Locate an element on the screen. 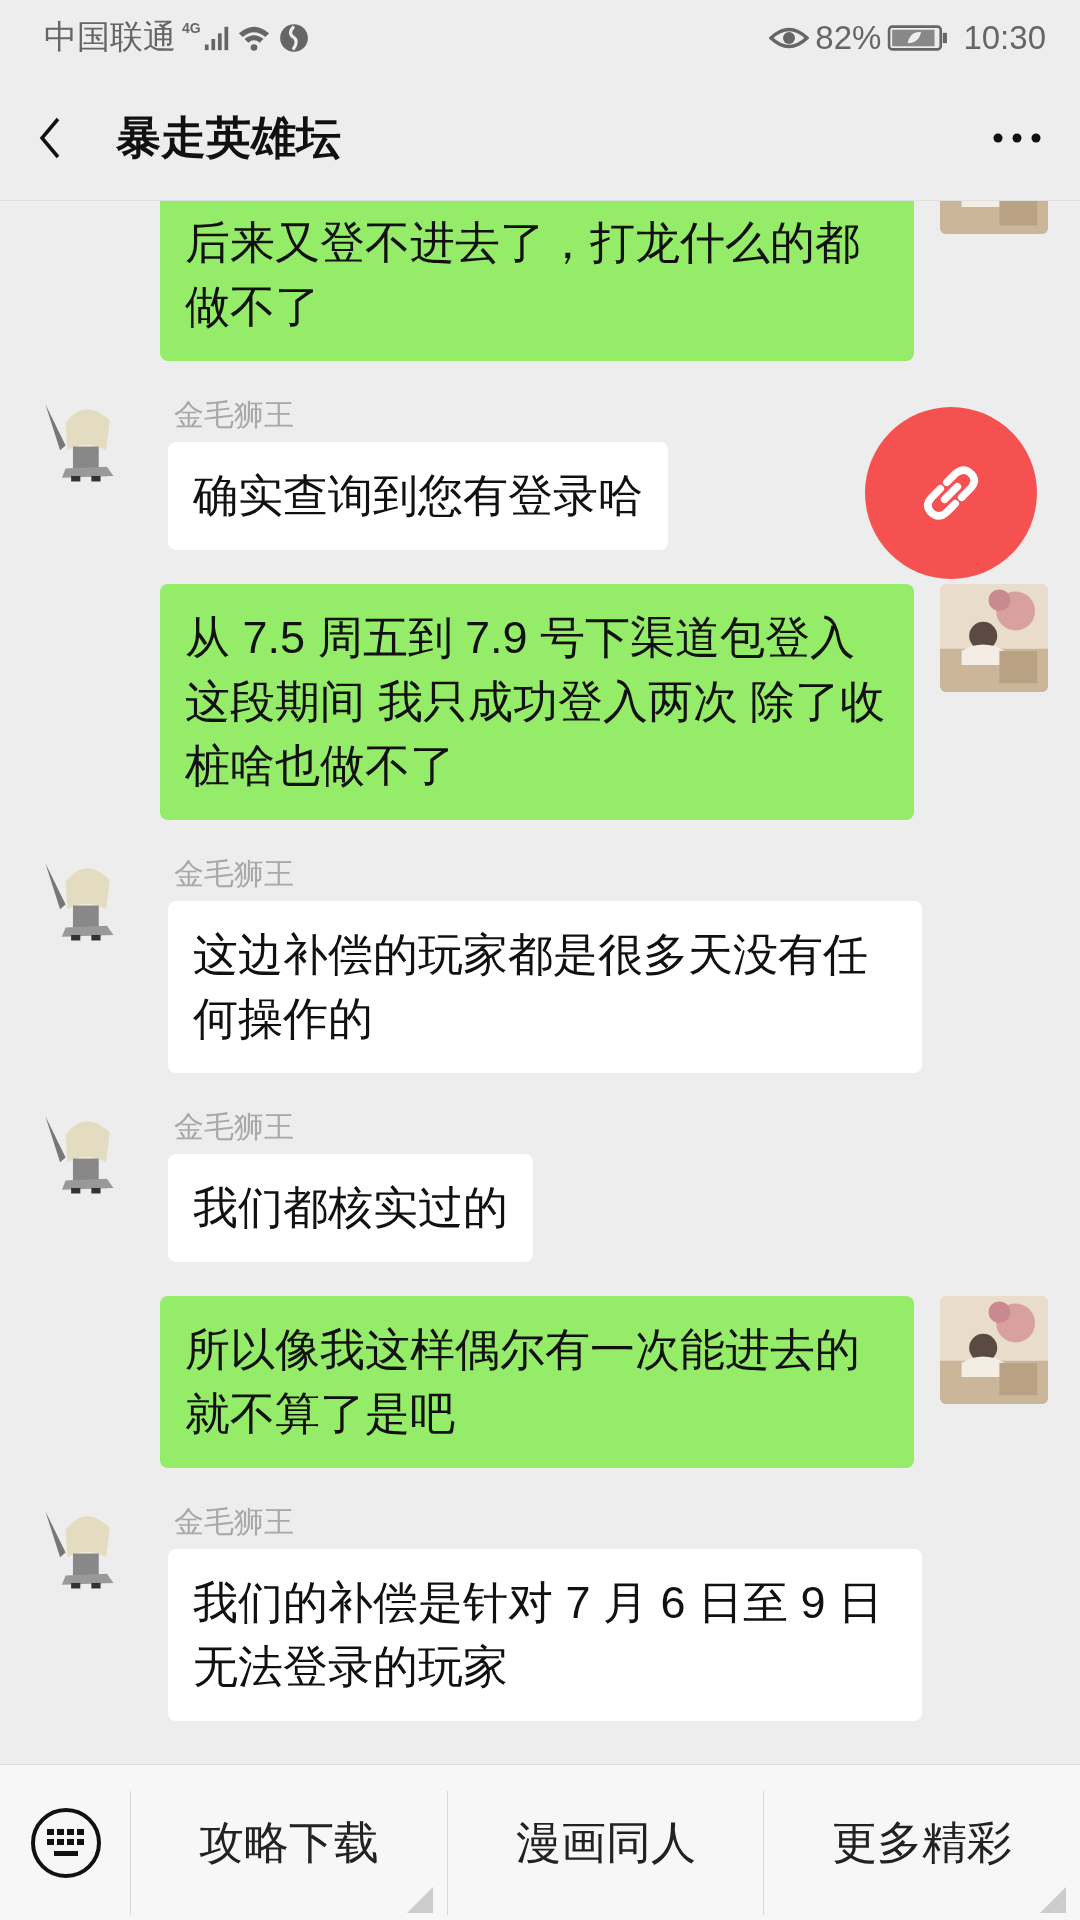 Image resolution: width=1080 pixels, height=1920 pixels. more-icon is located at coordinates (1017, 137).